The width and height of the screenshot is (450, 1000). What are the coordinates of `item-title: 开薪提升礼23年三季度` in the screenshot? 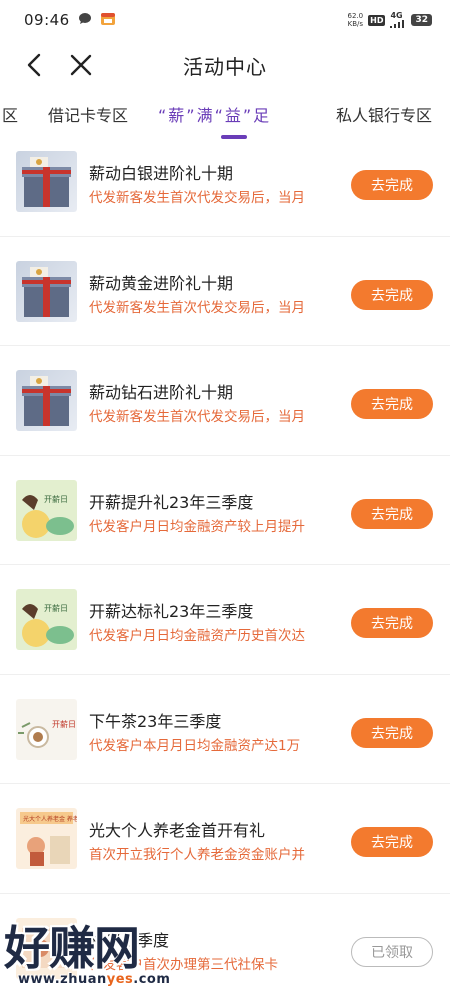 It's located at (171, 502).